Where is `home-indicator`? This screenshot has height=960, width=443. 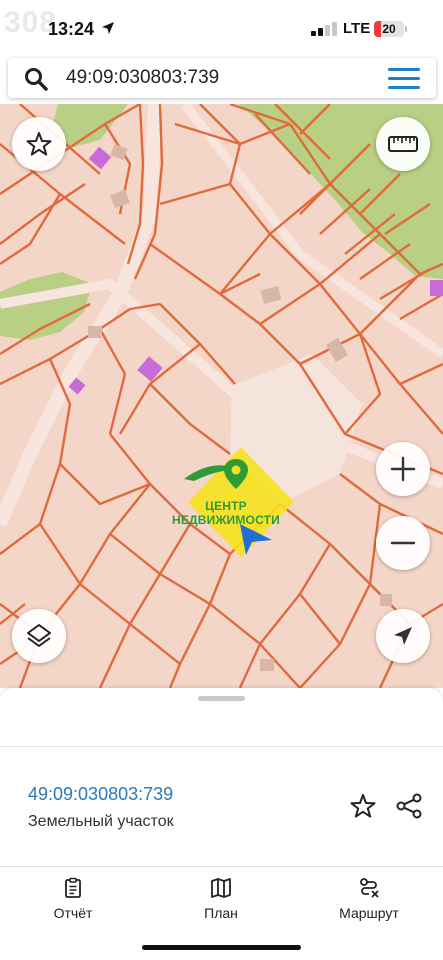
home-indicator is located at coordinates (221, 947).